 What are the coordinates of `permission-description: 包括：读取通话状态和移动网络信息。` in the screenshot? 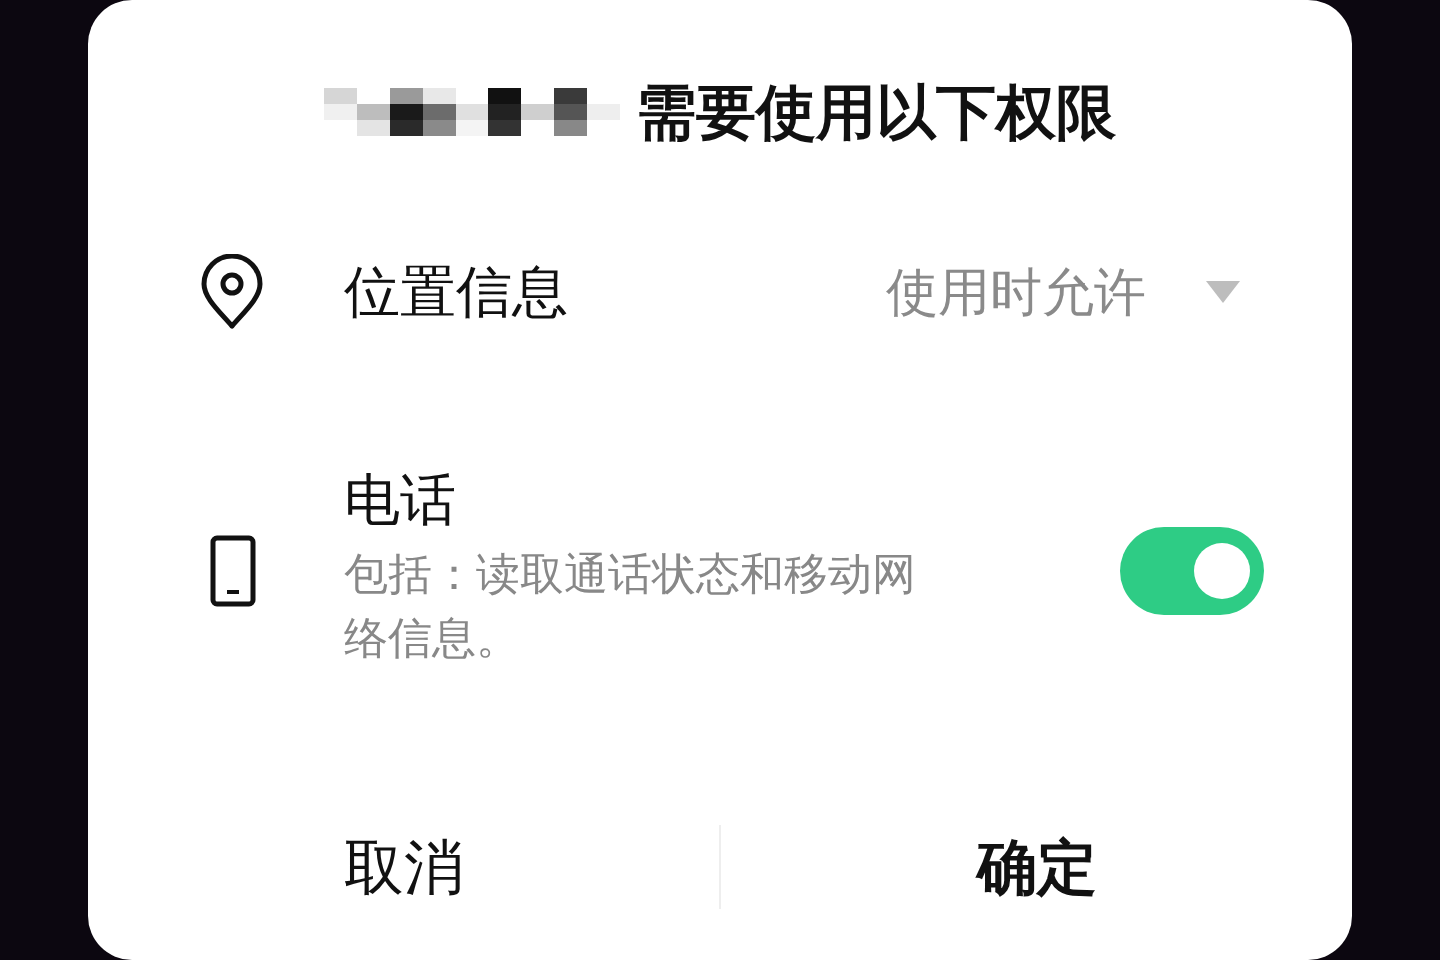 It's located at (630, 606).